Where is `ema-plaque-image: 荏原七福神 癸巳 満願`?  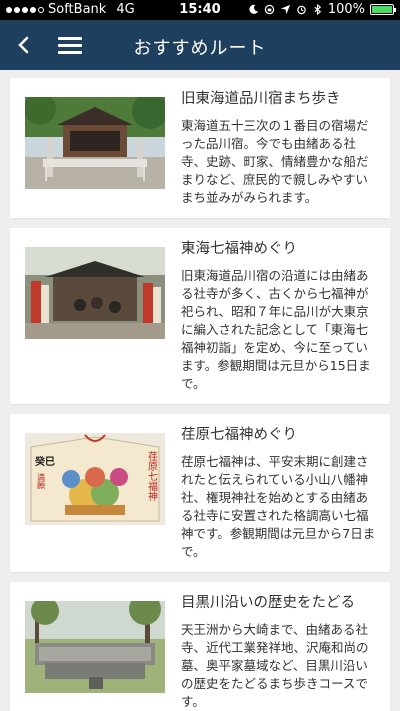
ema-plaque-image: 荏原七福神 癸巳 満願 is located at coordinates (95, 479).